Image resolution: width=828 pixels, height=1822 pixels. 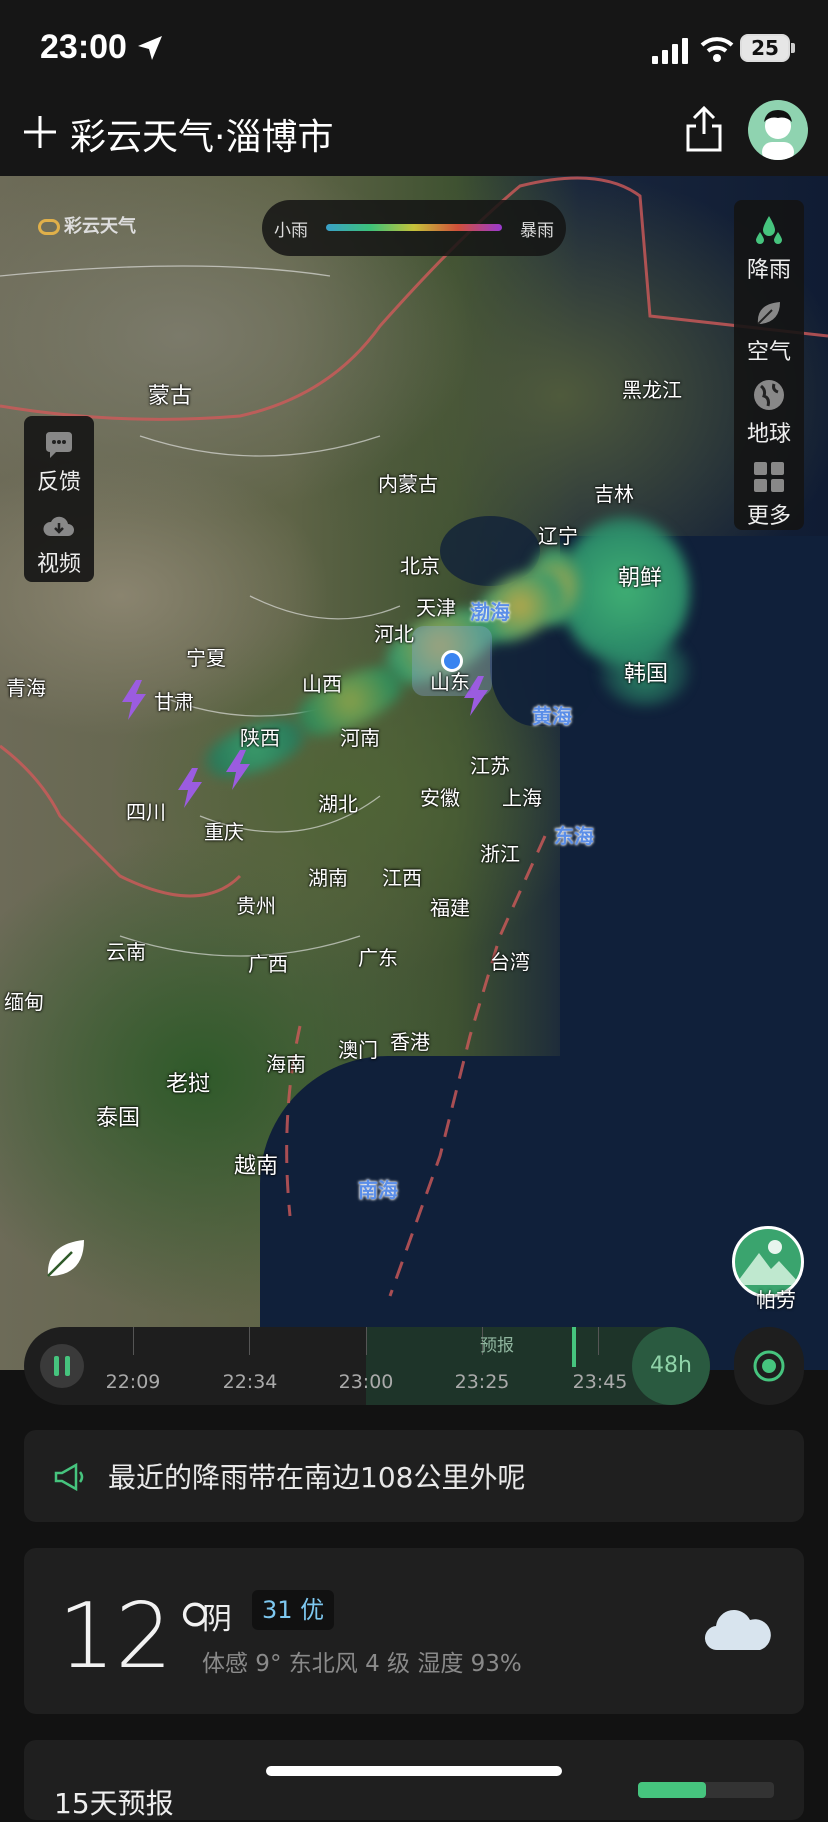 I want to click on rain-intensity-legend: 小雨 暴雨, so click(x=414, y=228).